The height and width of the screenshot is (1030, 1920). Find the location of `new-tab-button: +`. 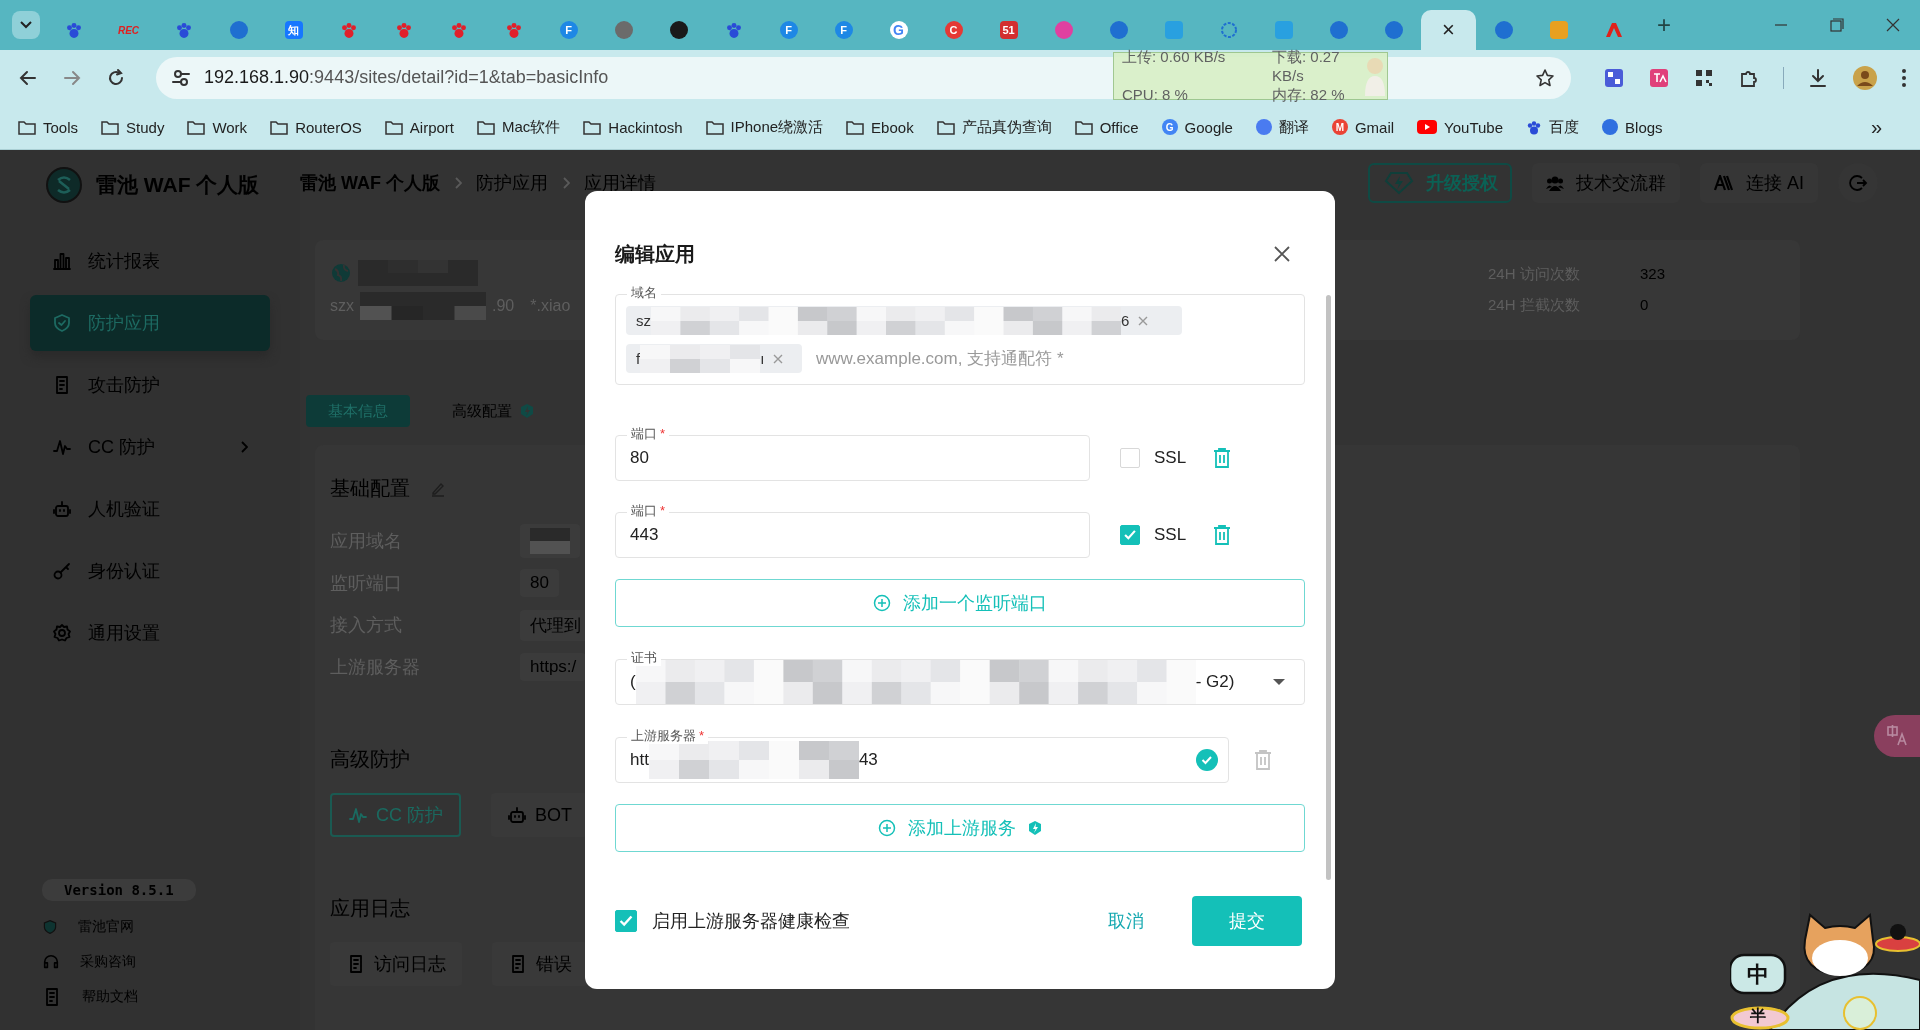

new-tab-button: + is located at coordinates (1664, 25).